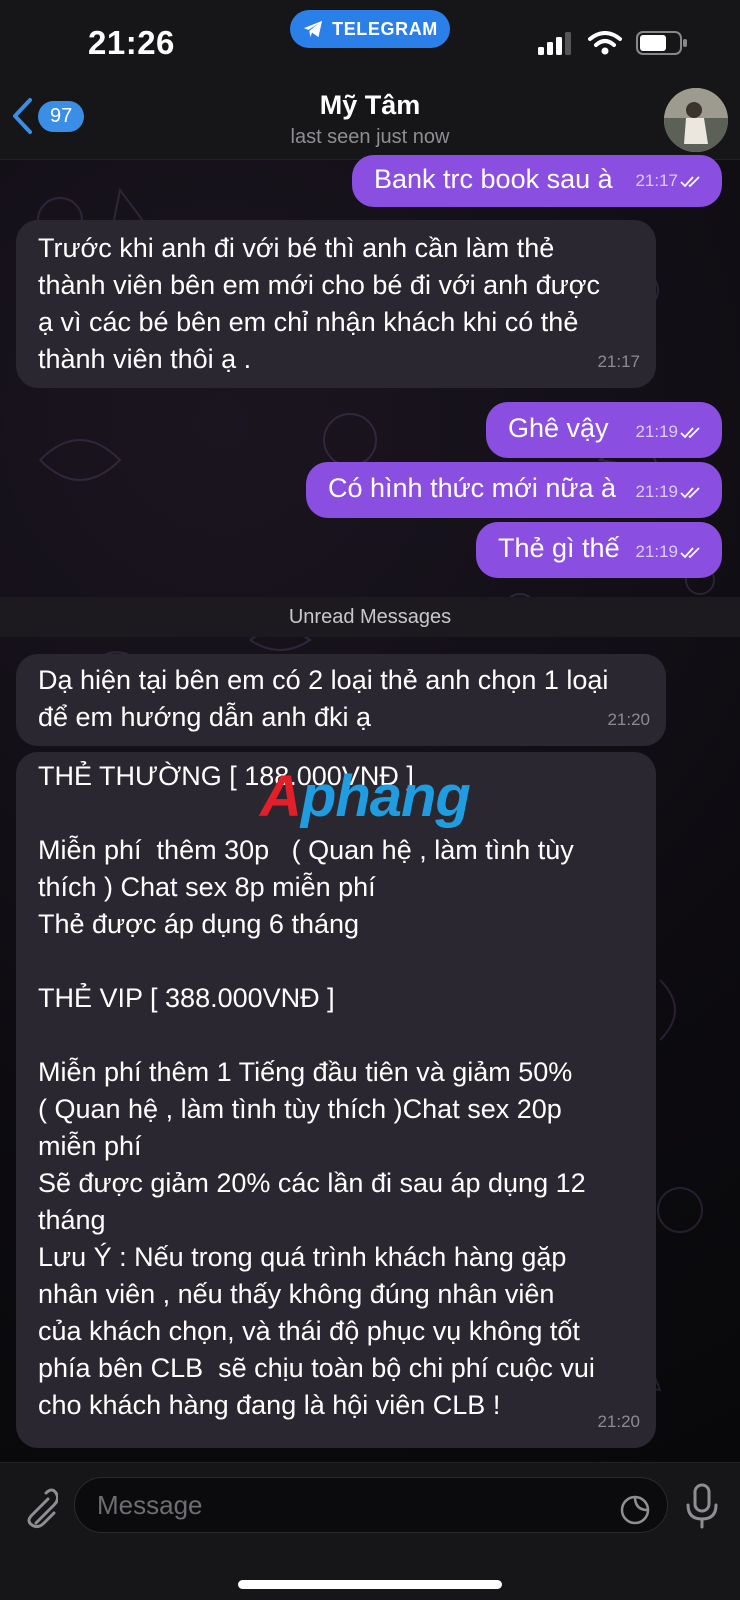  I want to click on contact-name: Mỹ Tâm, so click(370, 105).